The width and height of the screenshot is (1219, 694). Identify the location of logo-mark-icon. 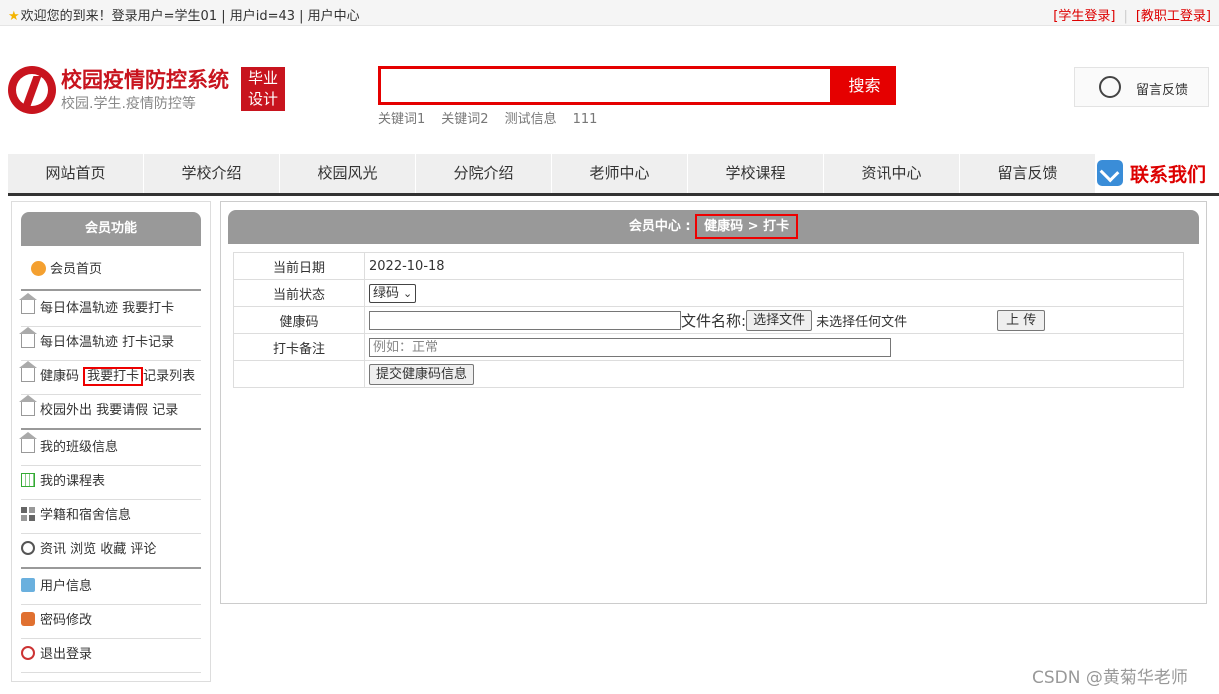
(32, 90).